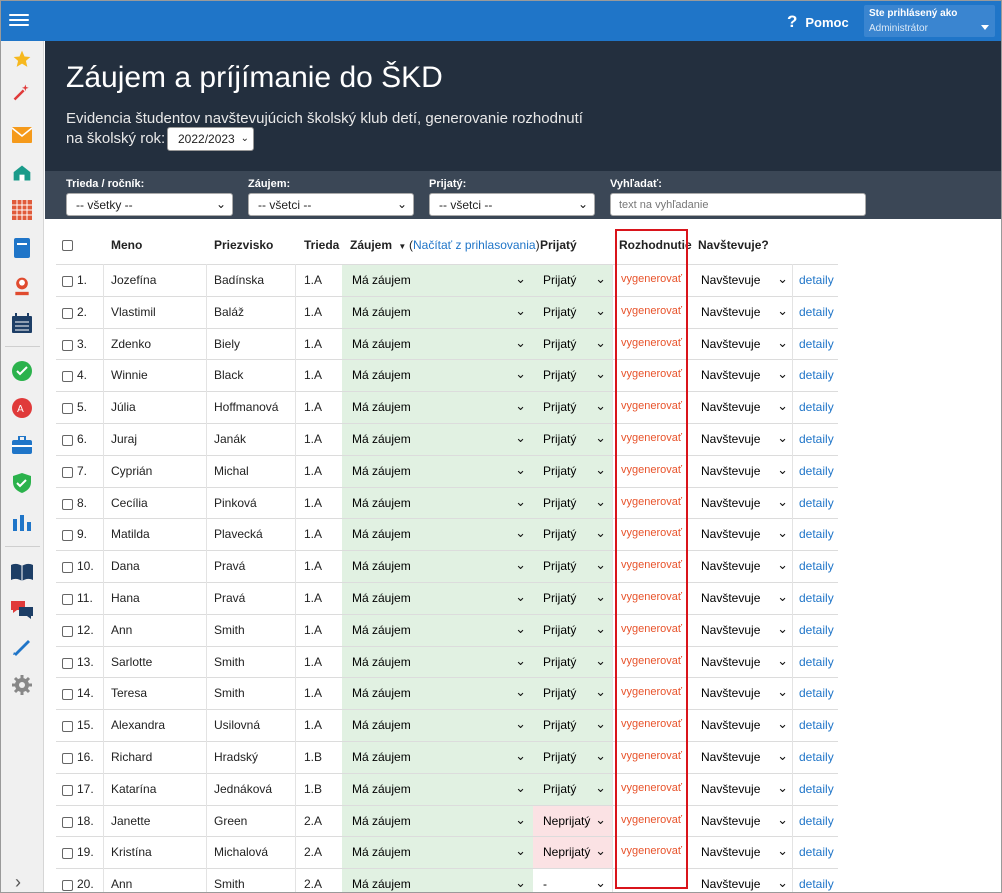 This screenshot has width=1002, height=893. I want to click on help-button: ? Pomoc, so click(818, 22).